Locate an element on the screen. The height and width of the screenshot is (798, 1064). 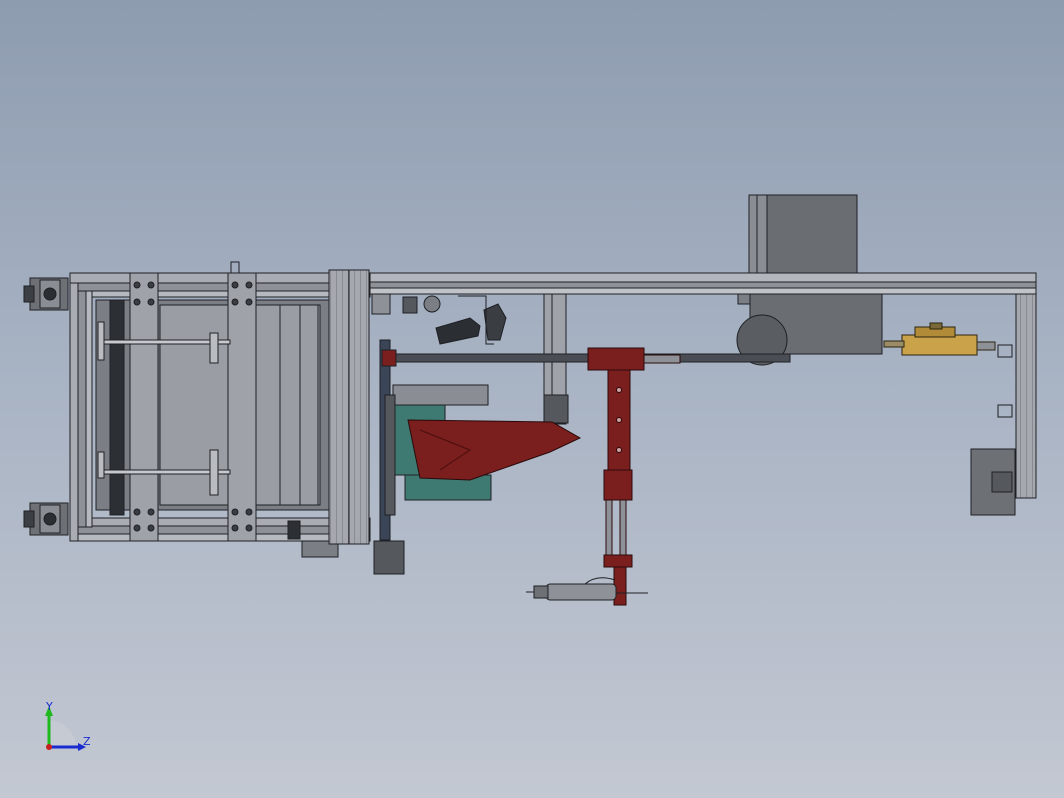
gold-gripper-tool is located at coordinates (939, 339).